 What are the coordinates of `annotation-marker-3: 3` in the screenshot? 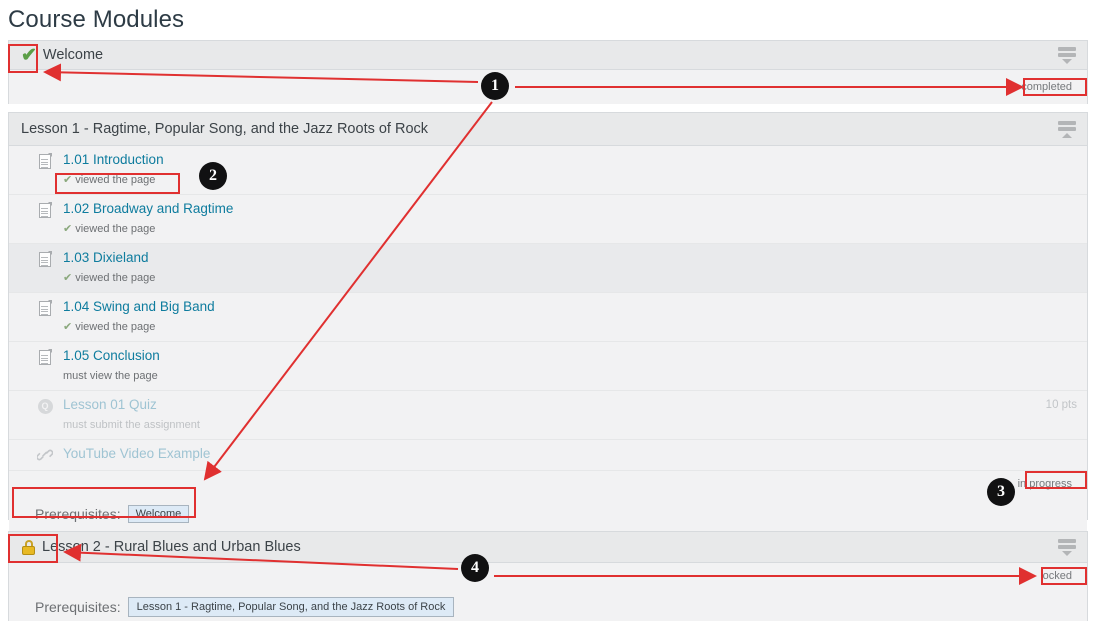 It's located at (1001, 492).